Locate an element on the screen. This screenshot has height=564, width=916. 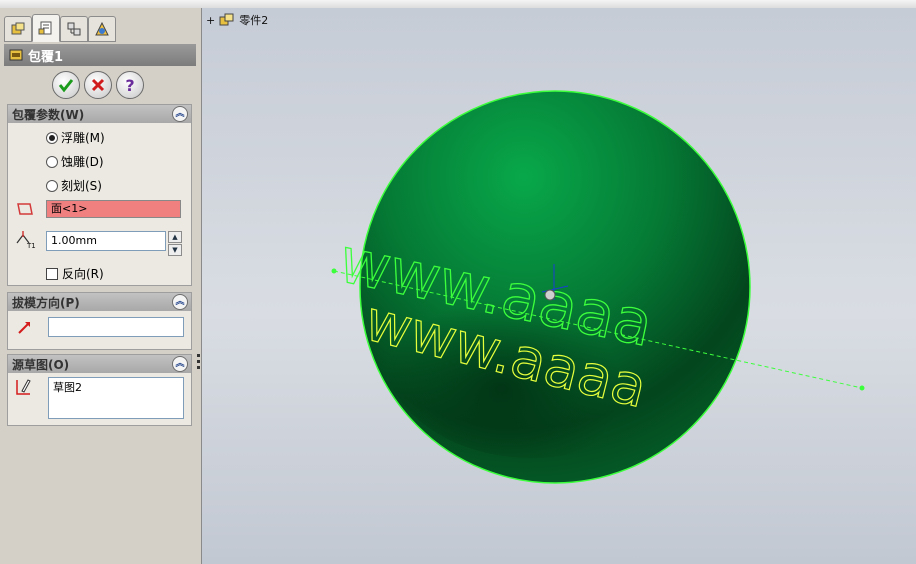
help-button: ? is located at coordinates (130, 85).